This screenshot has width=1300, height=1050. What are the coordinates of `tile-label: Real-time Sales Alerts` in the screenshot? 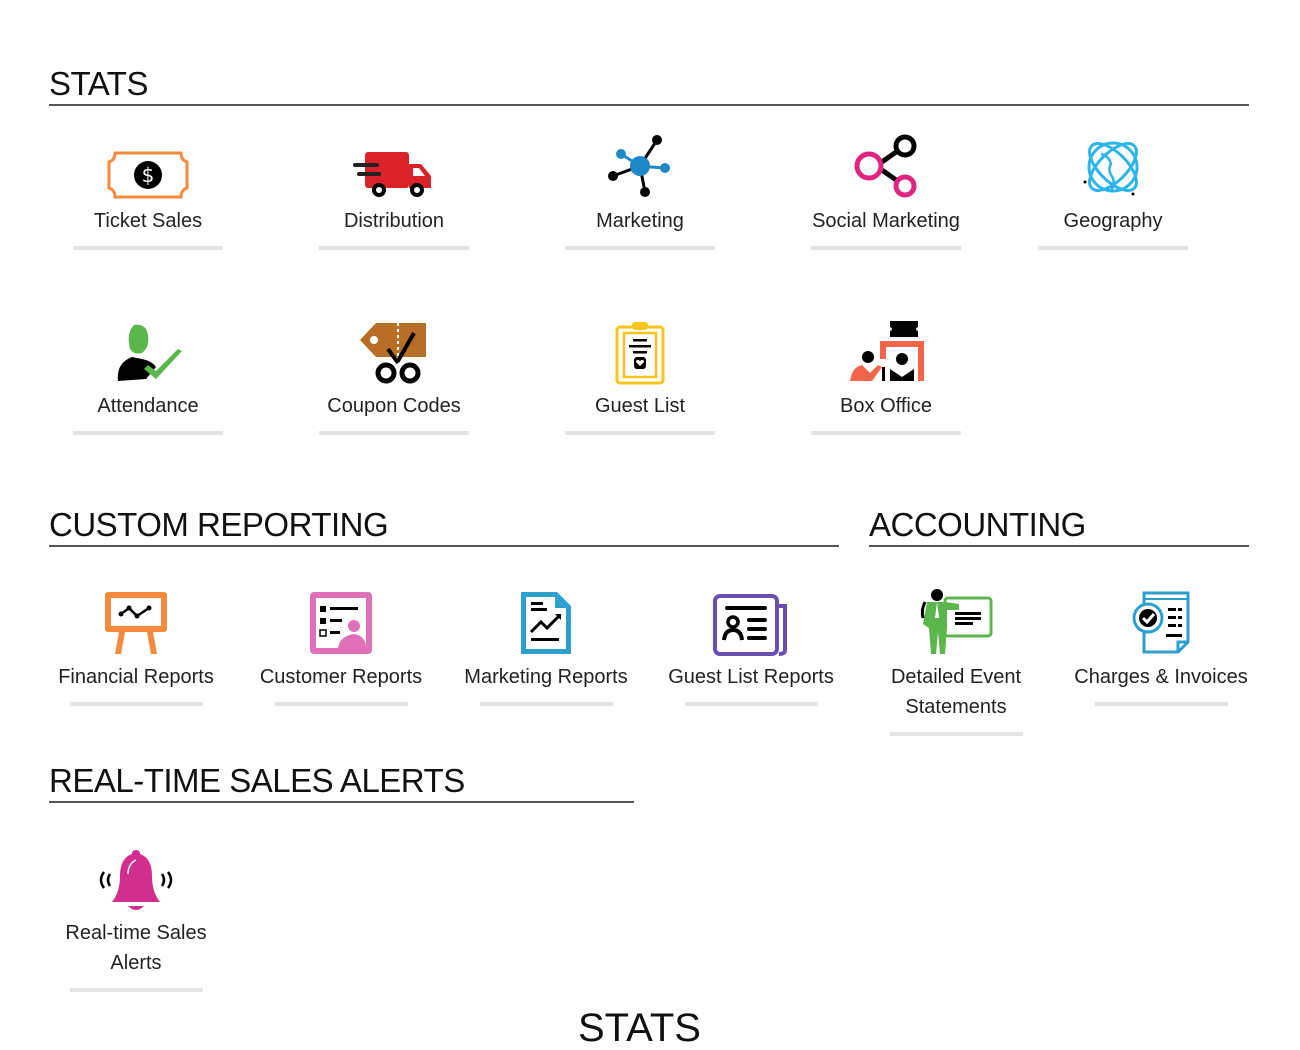 It's located at (135, 948).